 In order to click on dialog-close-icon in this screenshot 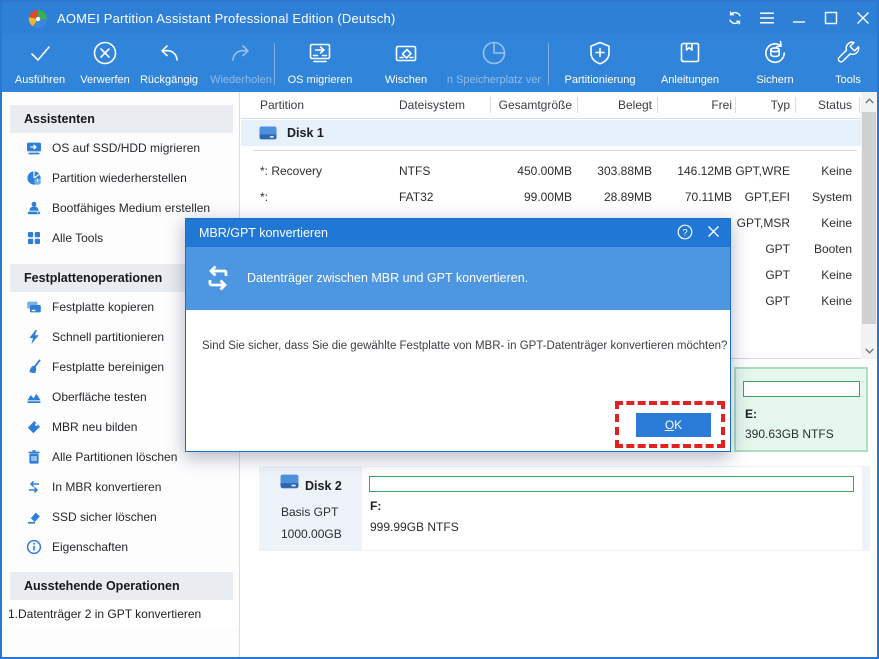, I will do `click(713, 233)`.